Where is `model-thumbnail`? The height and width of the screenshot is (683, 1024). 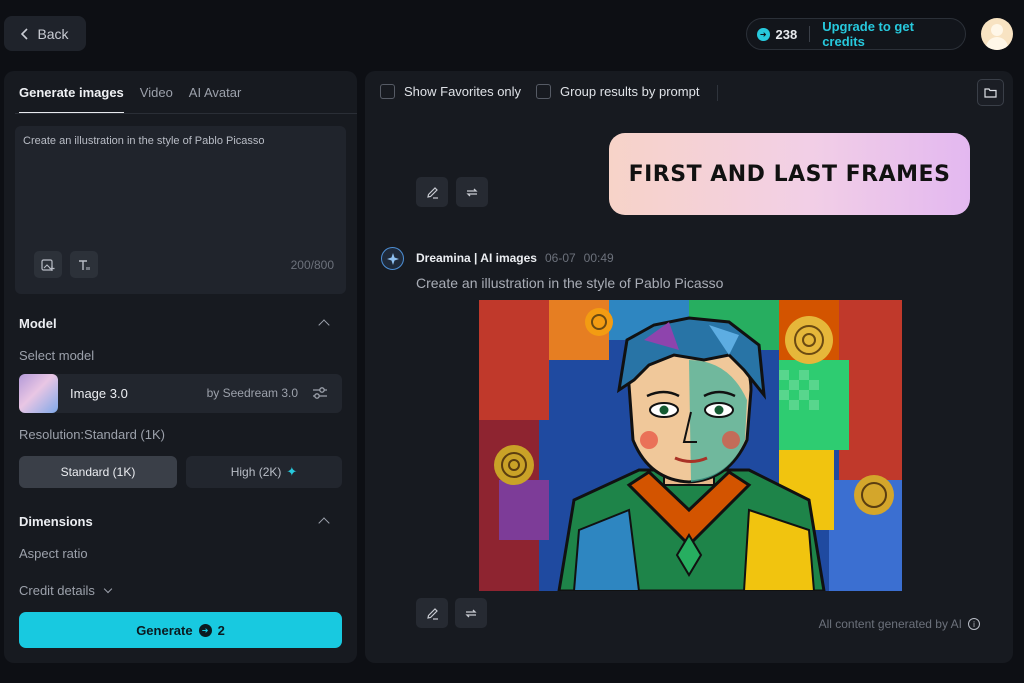 model-thumbnail is located at coordinates (38, 393).